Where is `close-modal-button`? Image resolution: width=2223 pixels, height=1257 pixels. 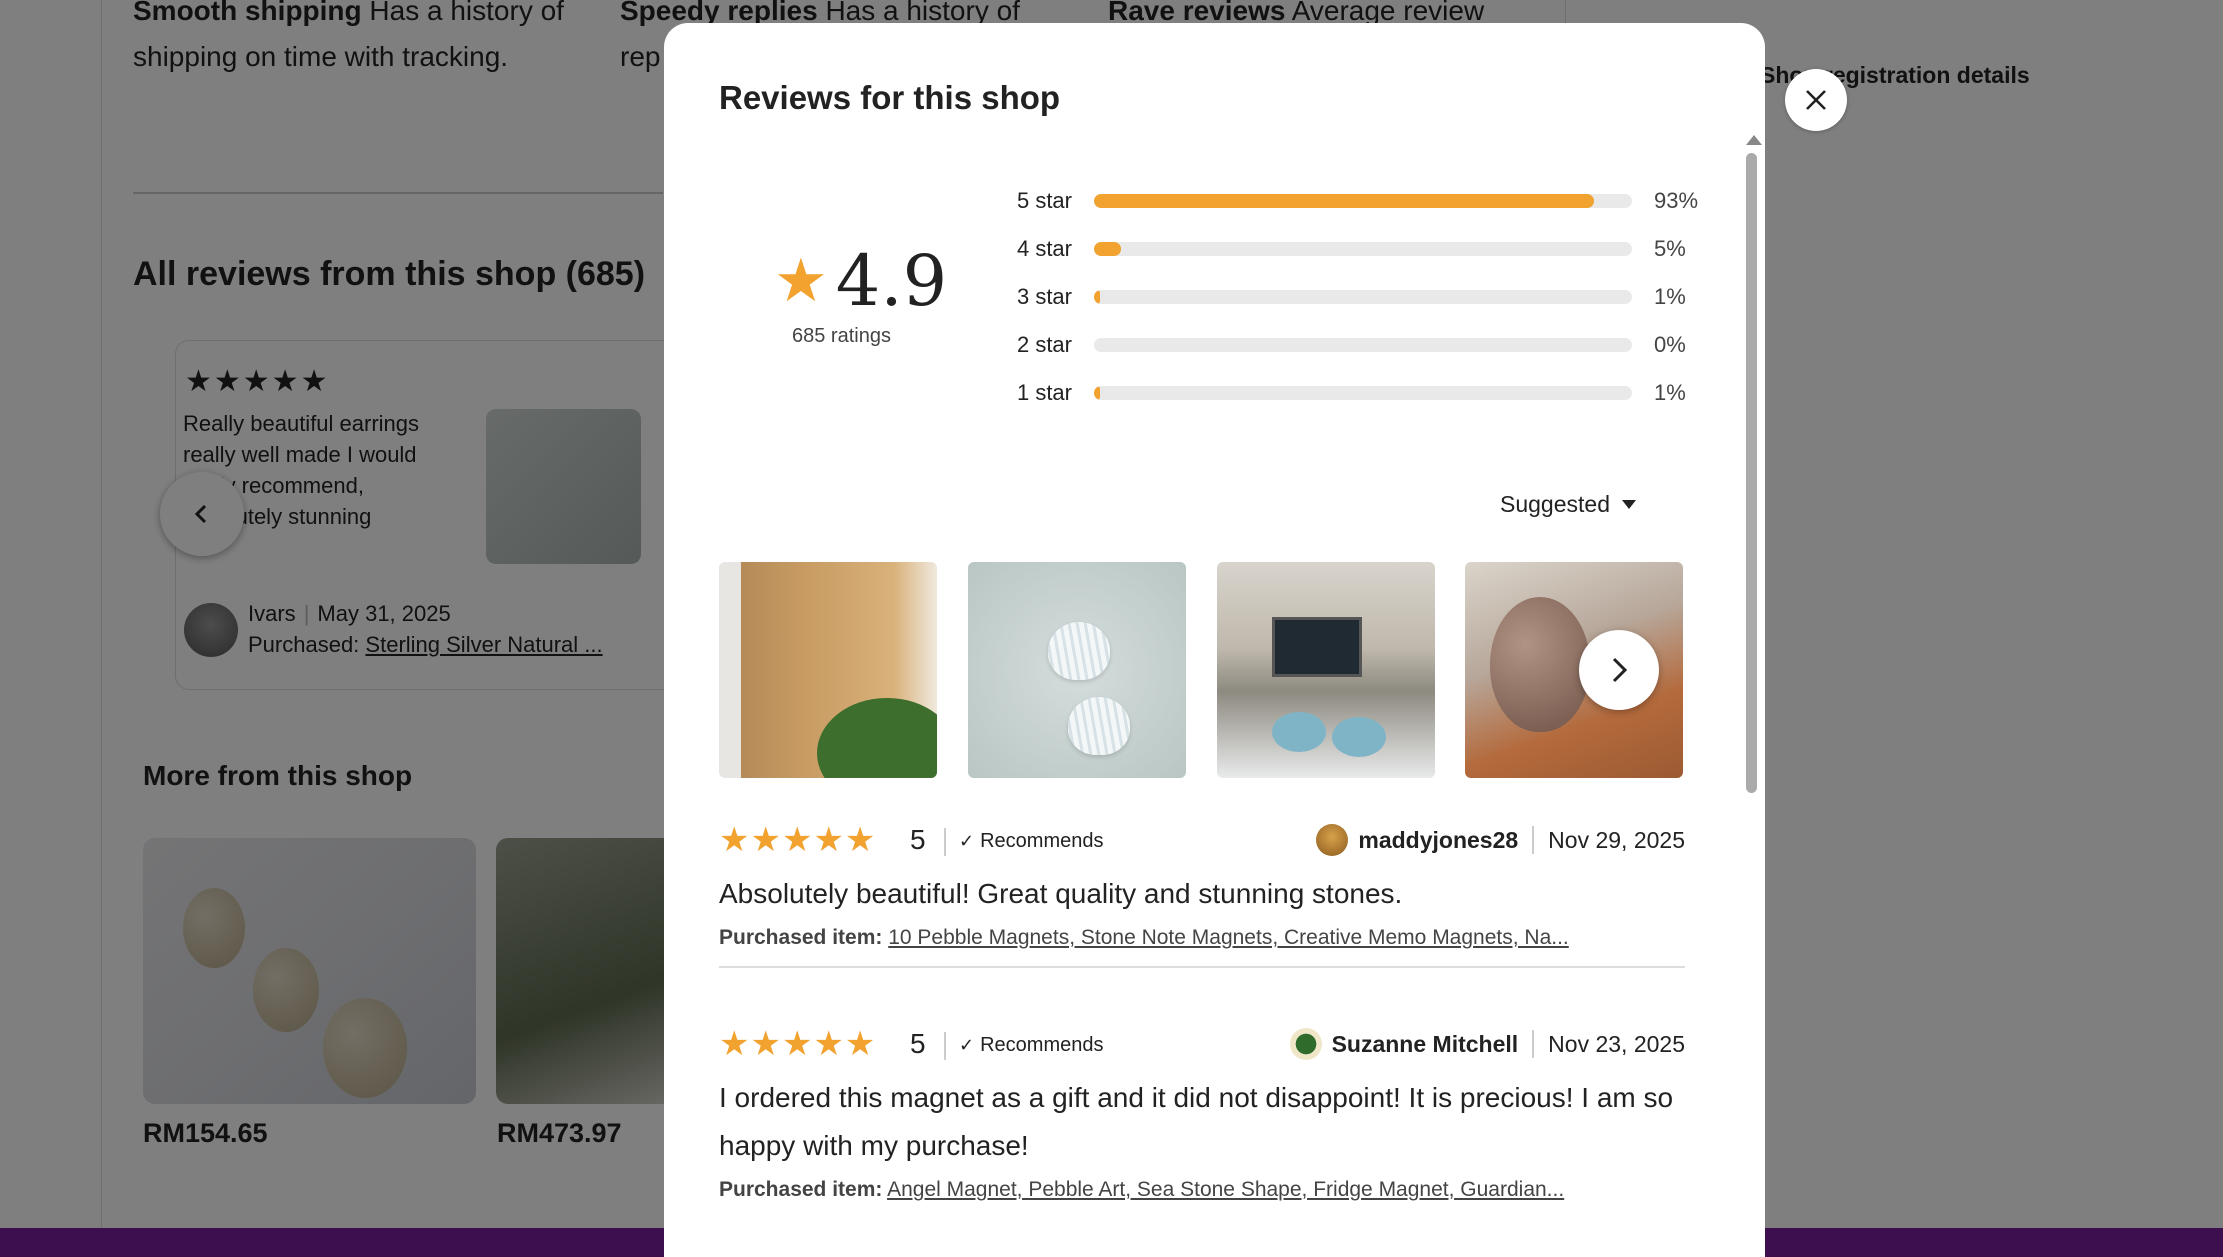
close-modal-button is located at coordinates (1816, 100).